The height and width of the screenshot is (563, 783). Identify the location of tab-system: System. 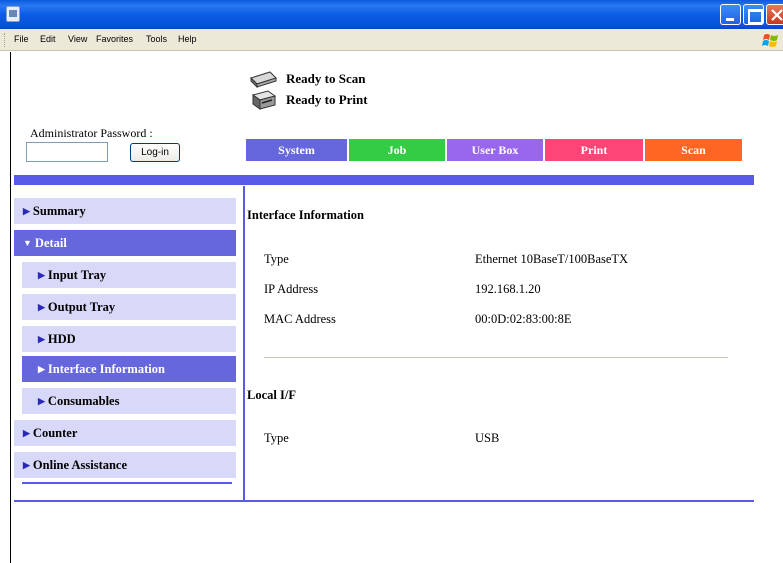
(296, 150).